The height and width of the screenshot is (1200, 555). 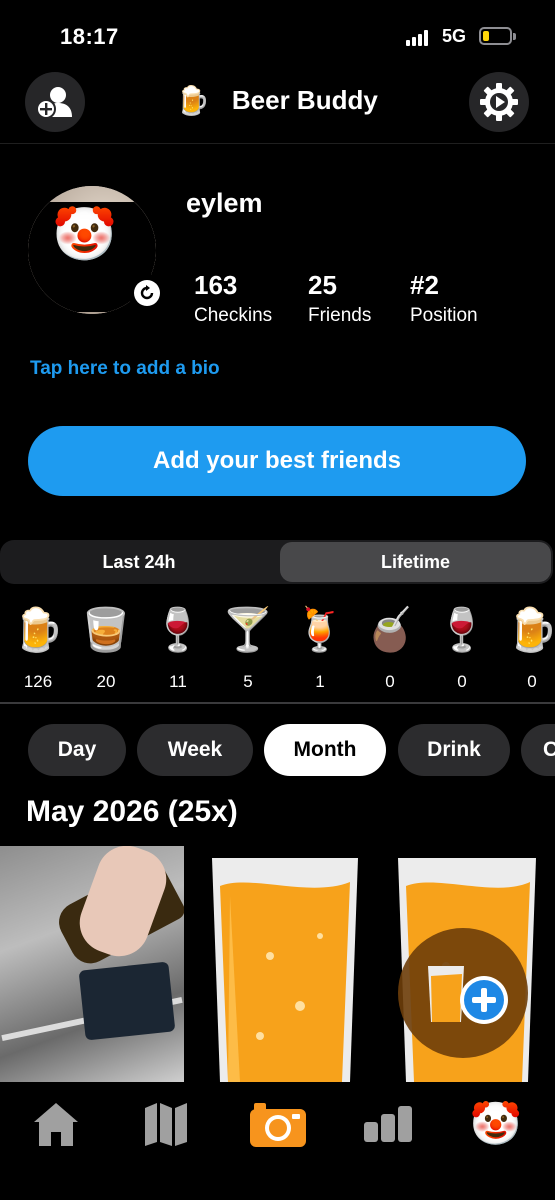 I want to click on drink-item-beer: 🍺 126, so click(x=38, y=646).